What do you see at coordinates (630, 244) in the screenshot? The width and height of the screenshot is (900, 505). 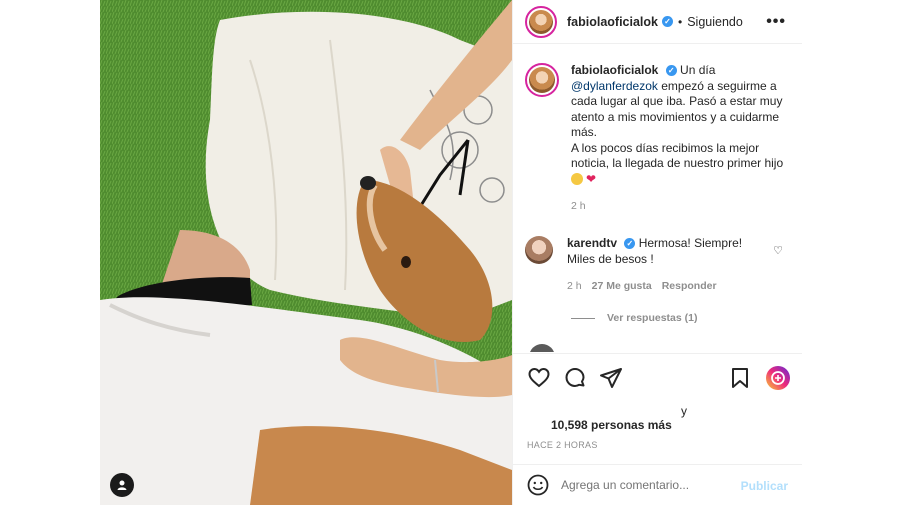 I see `commenter-verified-badge-icon: ✓` at bounding box center [630, 244].